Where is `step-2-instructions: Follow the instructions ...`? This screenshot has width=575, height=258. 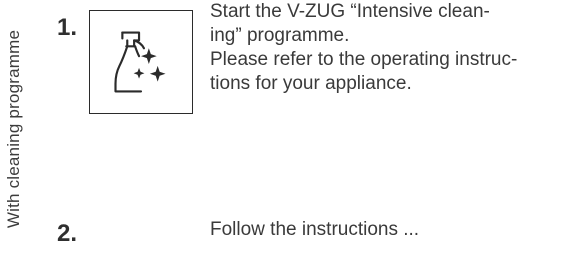
step-2-instructions: Follow the instructions ... is located at coordinates (315, 229).